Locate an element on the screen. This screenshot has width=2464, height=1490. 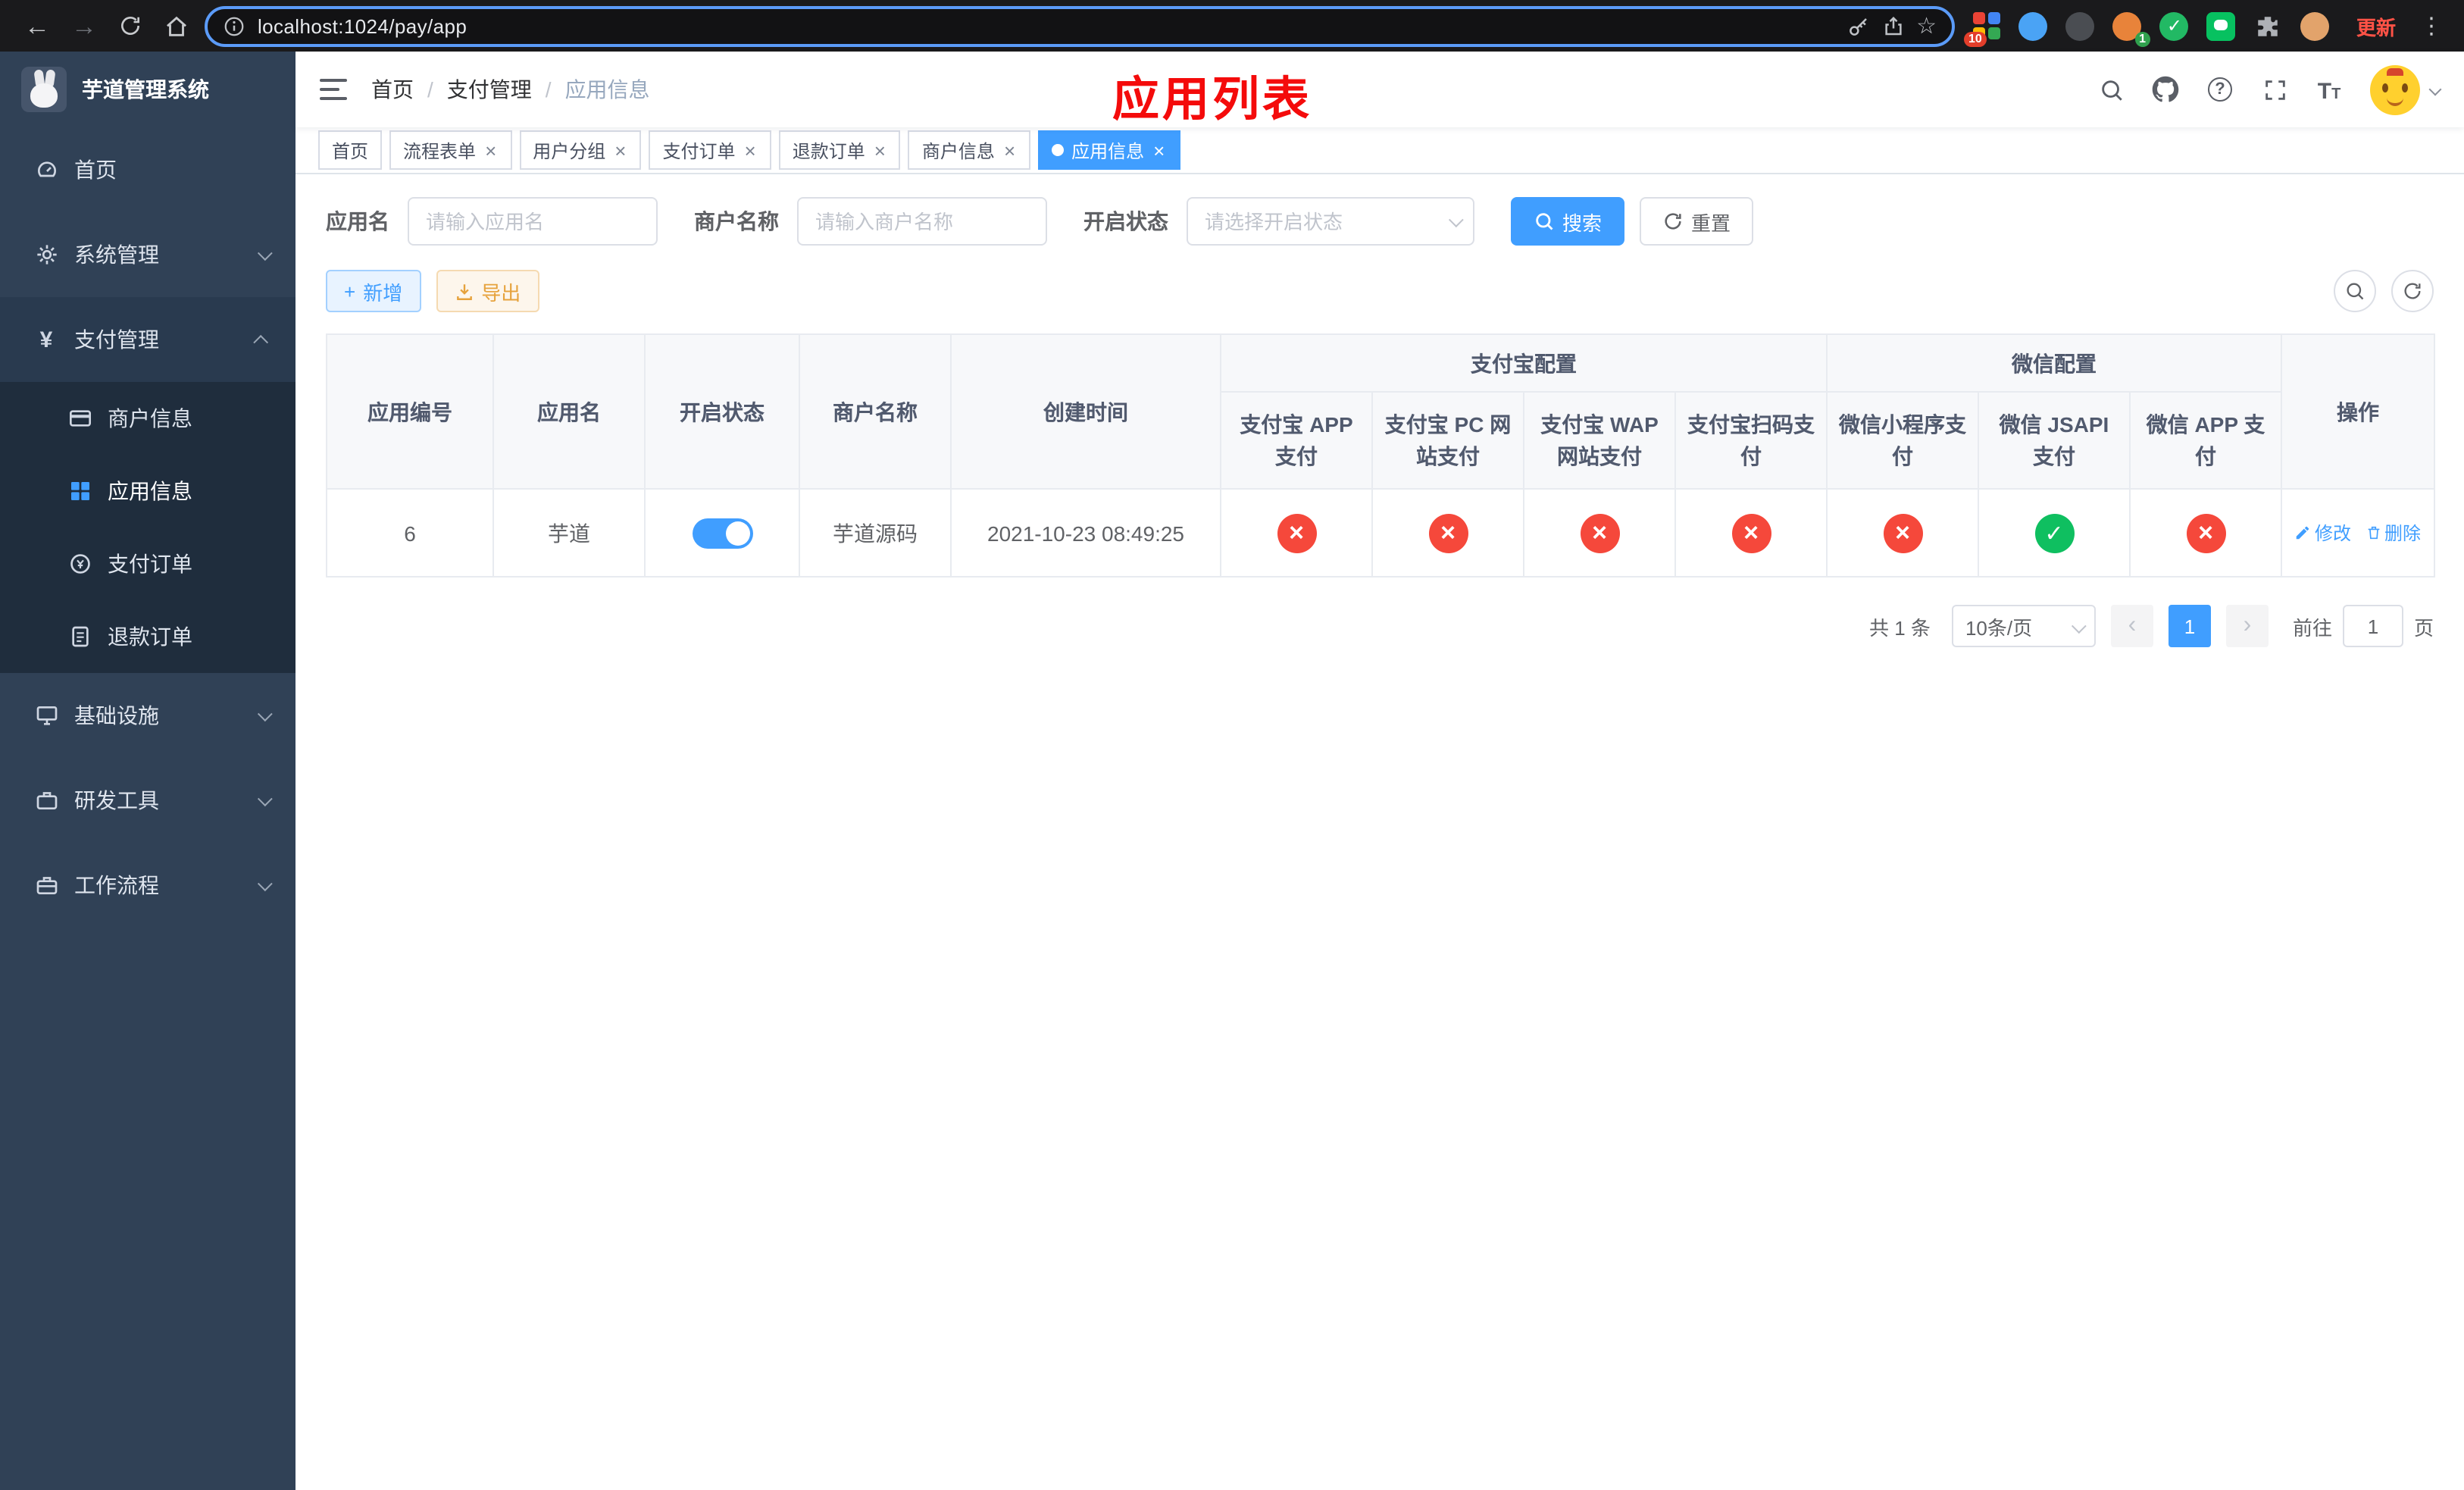
goto-page-input is located at coordinates (2372, 626).